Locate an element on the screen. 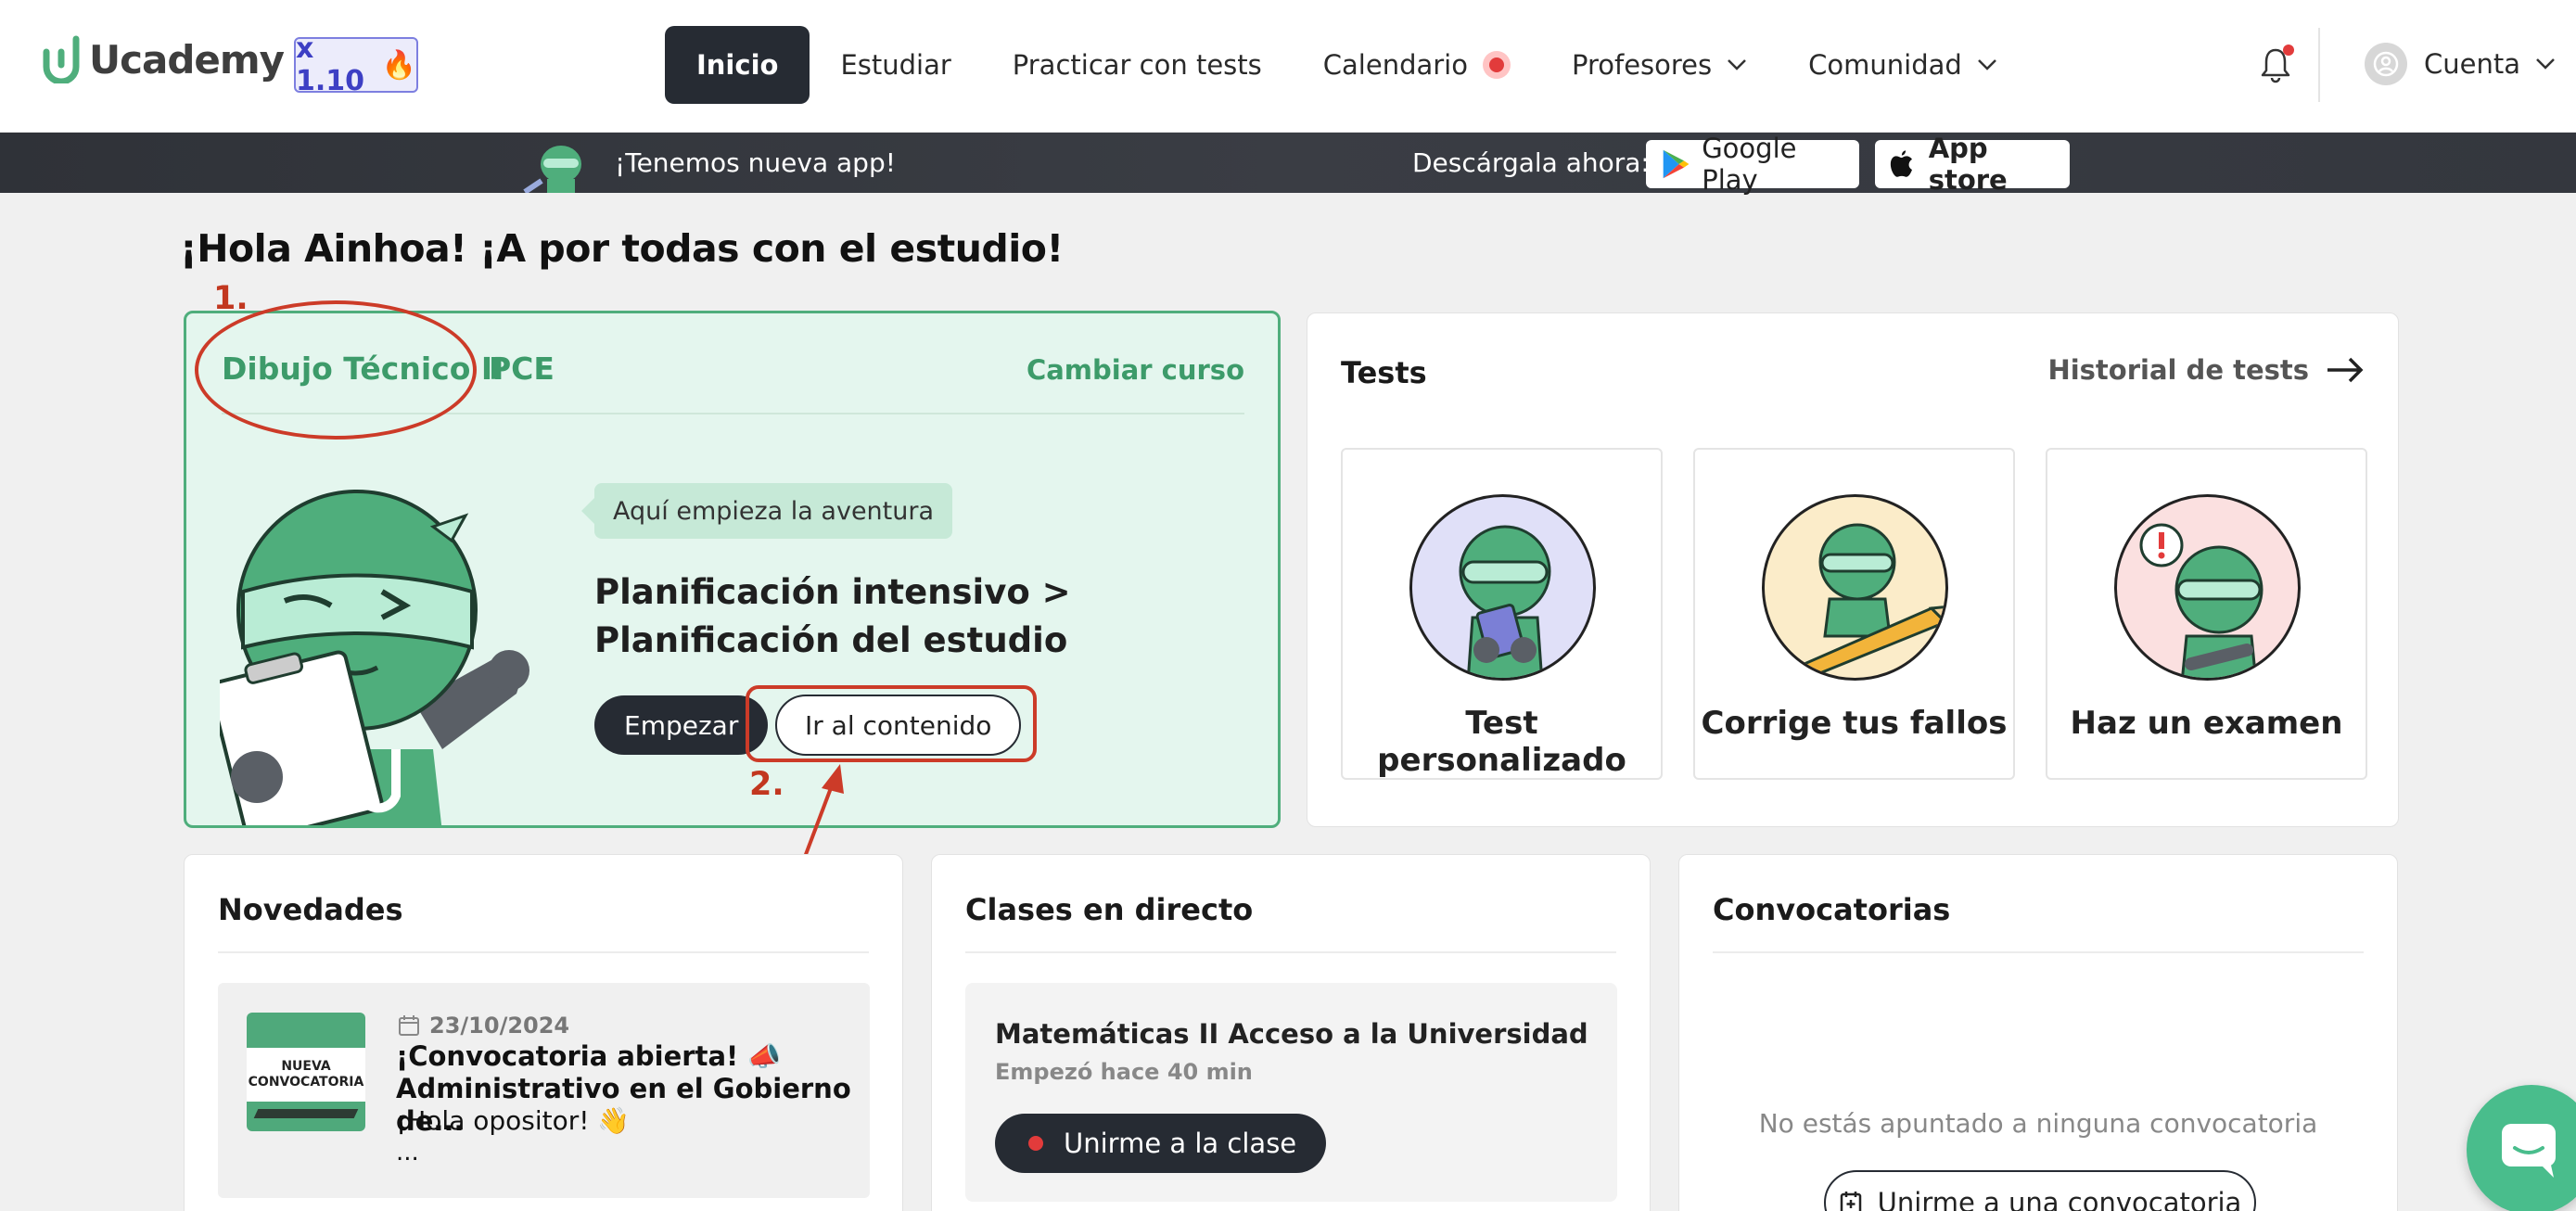 The height and width of the screenshot is (1211, 2576). thumb-line-2: CONVOCATORIA is located at coordinates (306, 1082).